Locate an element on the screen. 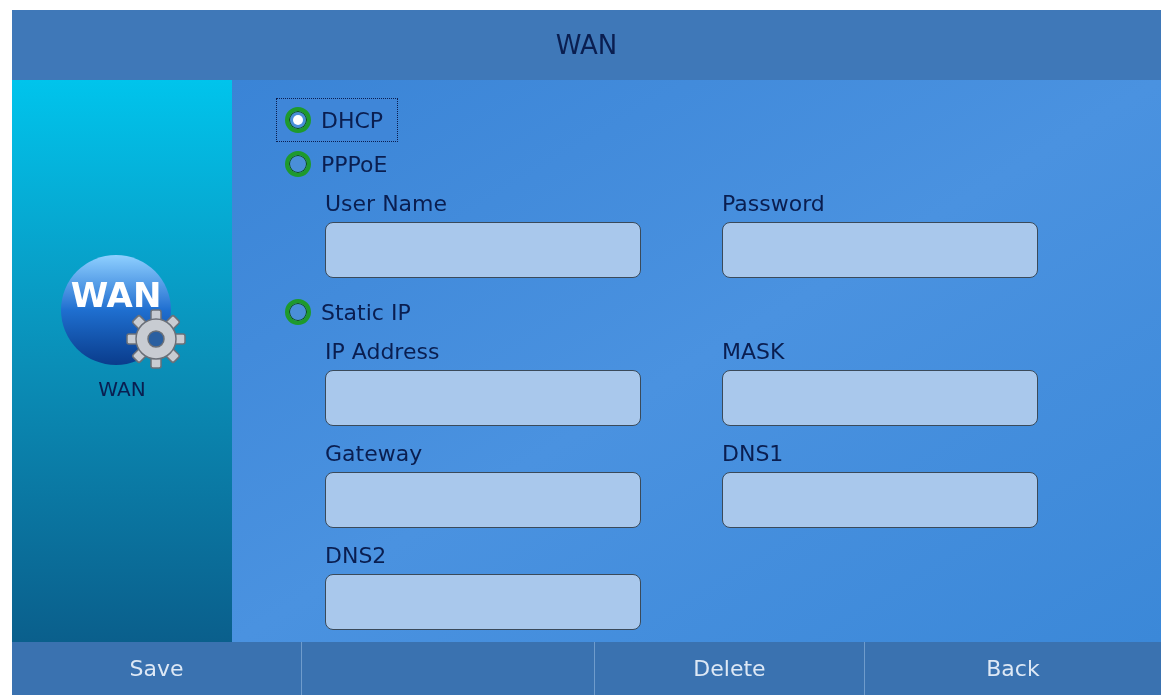  softkey-button: Back is located at coordinates (1013, 668).